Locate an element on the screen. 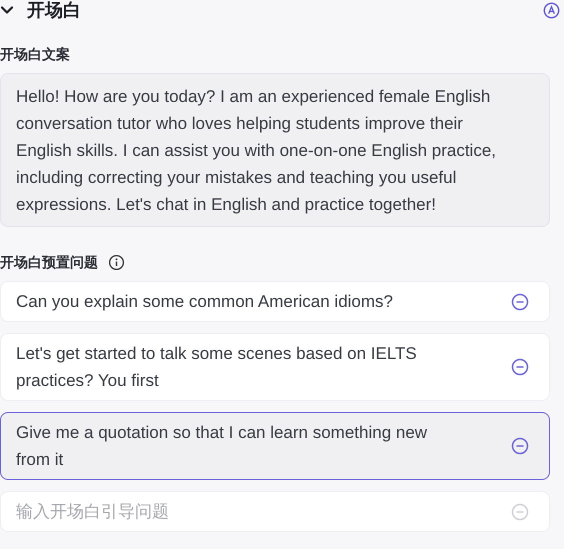  question-input: 输入开场白引导问题 is located at coordinates (263, 511).